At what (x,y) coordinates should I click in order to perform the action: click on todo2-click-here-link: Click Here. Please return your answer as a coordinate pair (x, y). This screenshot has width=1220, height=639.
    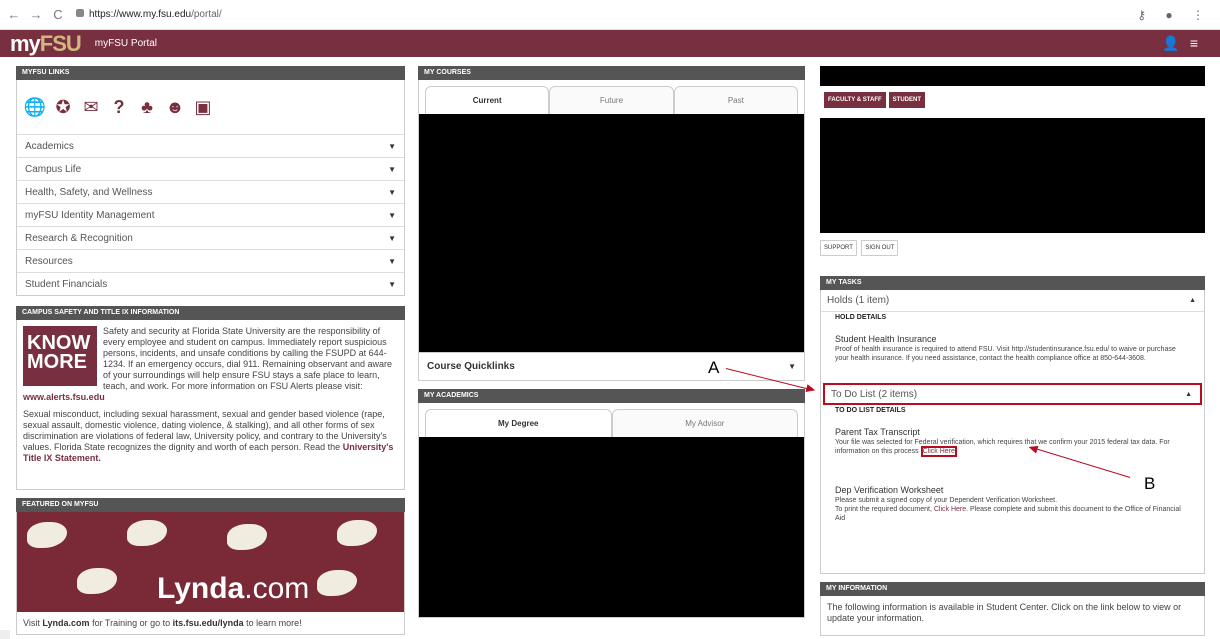
    Looking at the image, I should click on (950, 509).